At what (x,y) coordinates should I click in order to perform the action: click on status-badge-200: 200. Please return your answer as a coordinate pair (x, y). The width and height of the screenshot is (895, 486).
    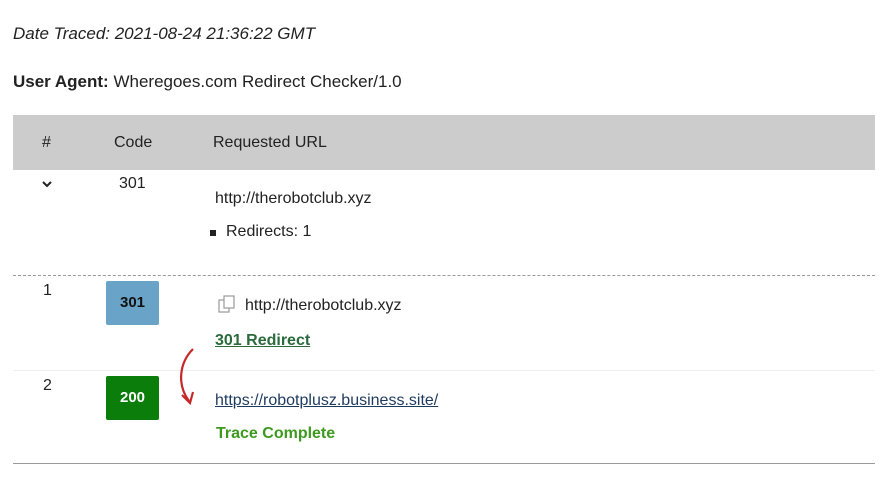
    Looking at the image, I should click on (132, 398).